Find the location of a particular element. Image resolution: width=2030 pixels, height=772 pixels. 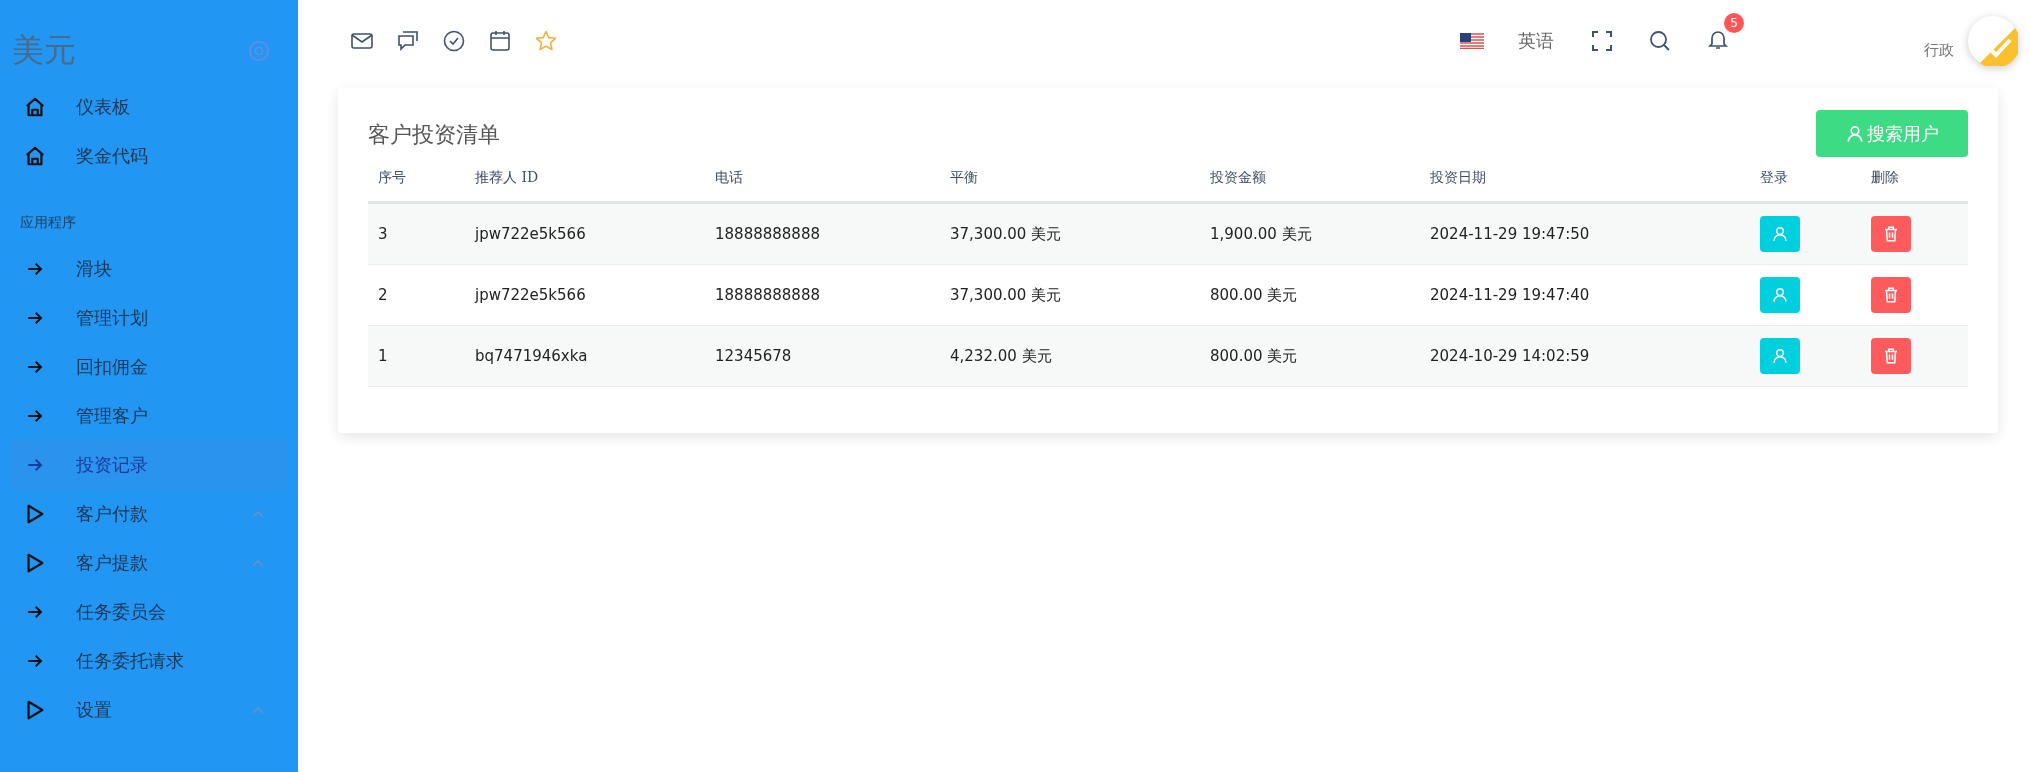

column-header: 平衡 is located at coordinates (964, 177).